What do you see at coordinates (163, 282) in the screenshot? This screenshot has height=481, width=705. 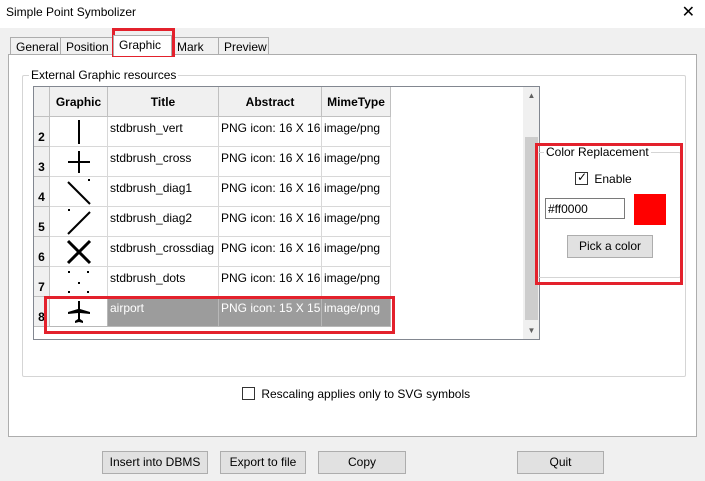 I see `row-title: stdbrush_dots` at bounding box center [163, 282].